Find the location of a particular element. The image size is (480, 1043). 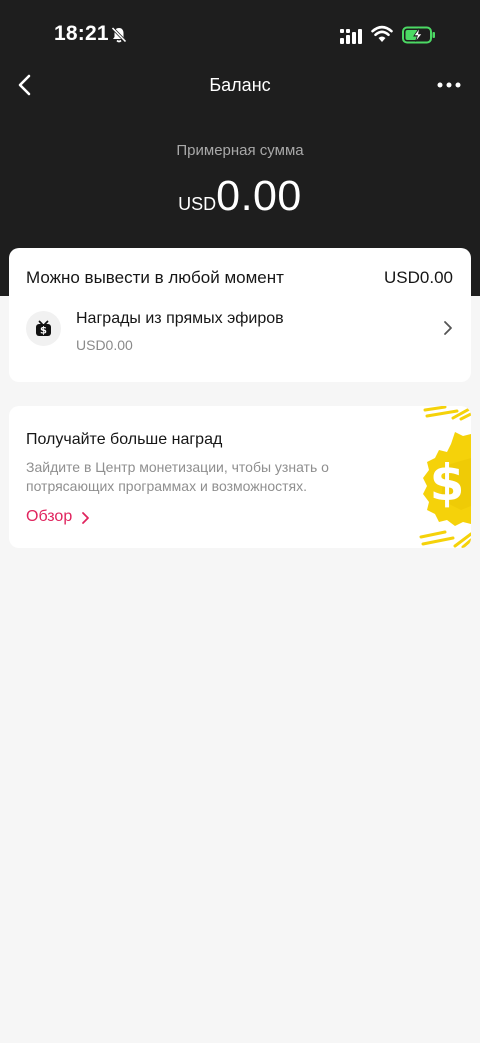

approx-amount-label: Примерная сумма is located at coordinates (240, 150).